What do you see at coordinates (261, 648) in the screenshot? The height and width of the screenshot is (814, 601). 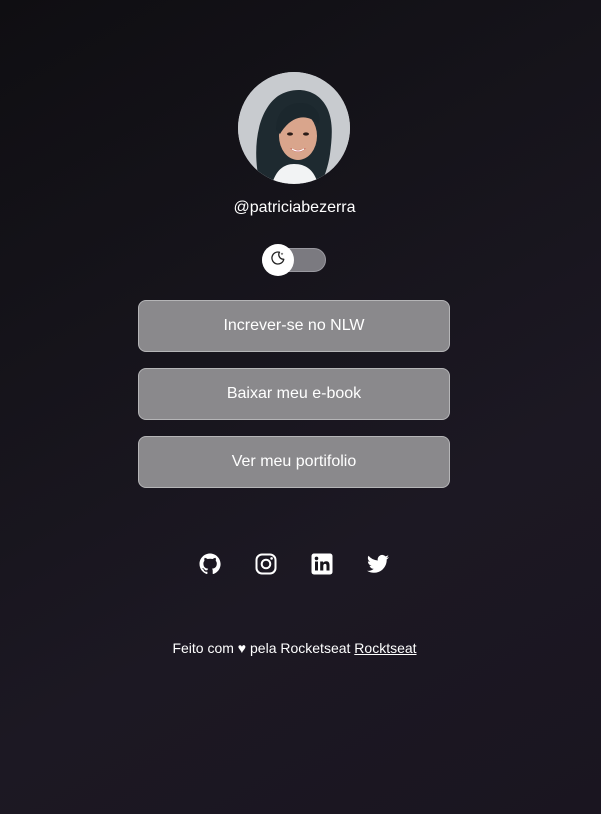 I see `footer-text: Feito com ♥ pela Rocketseat` at bounding box center [261, 648].